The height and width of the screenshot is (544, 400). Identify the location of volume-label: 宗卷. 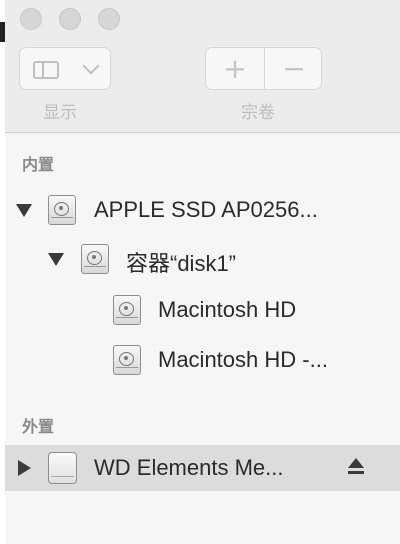
(258, 113).